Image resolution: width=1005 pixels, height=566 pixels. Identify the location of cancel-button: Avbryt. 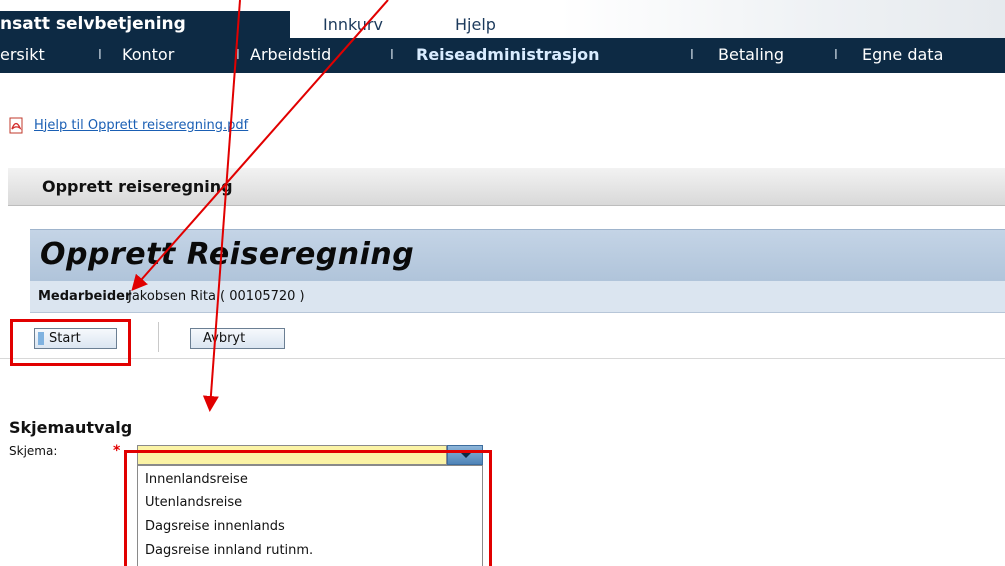
(237, 338).